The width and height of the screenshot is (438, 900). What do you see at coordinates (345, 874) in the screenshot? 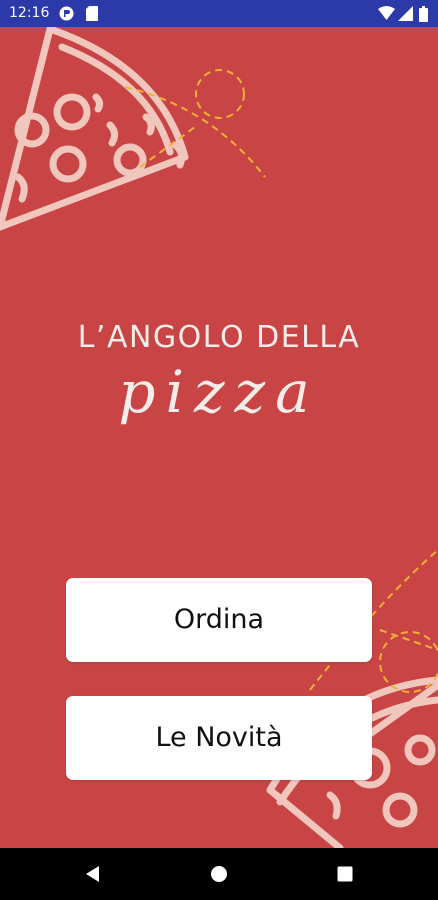
I see `recents-icon` at bounding box center [345, 874].